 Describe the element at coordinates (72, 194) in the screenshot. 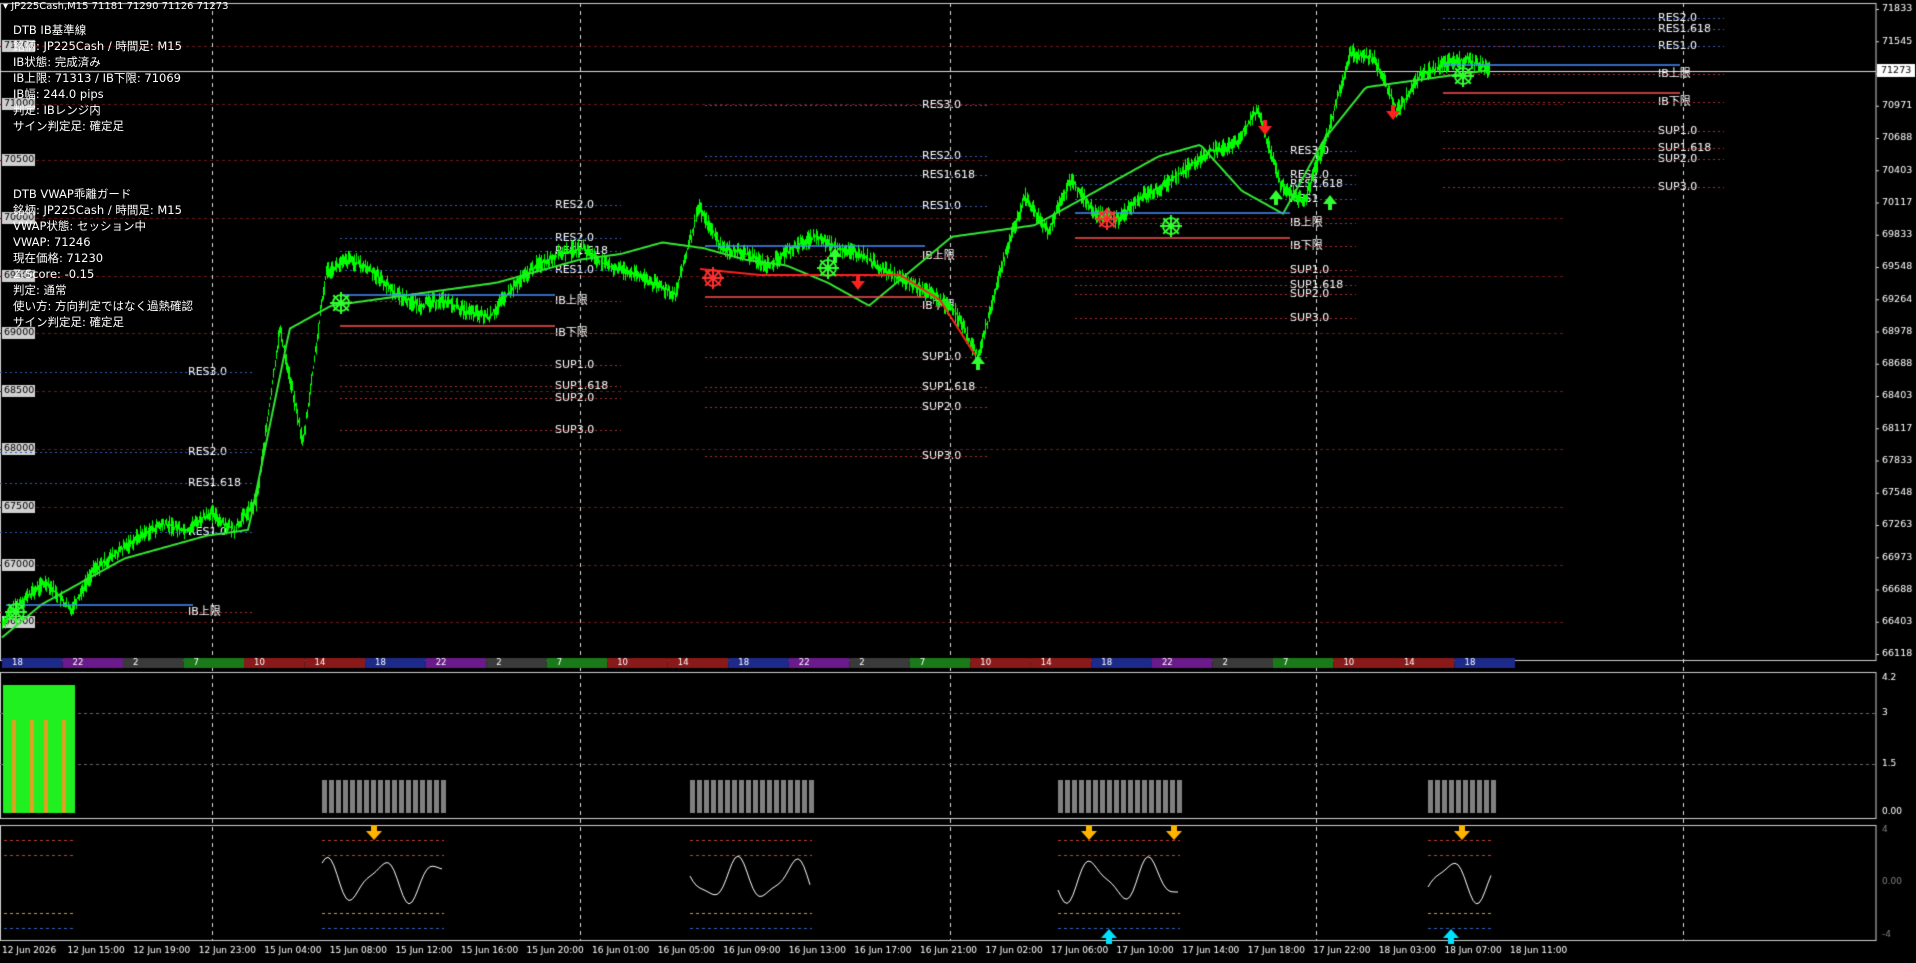

I see `vwap-panel-line: DTB VWAP乖離ガード` at that location.